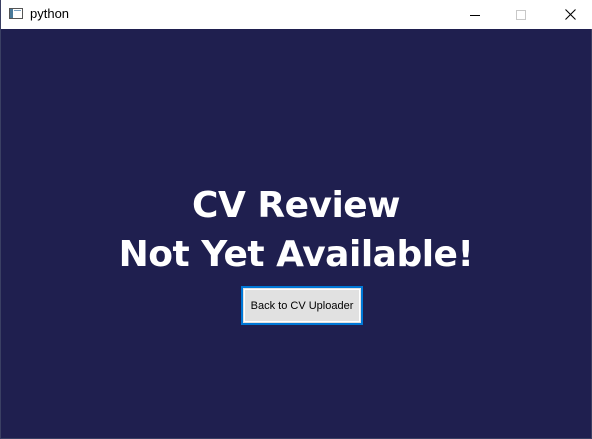 The image size is (592, 439). What do you see at coordinates (296, 254) in the screenshot?
I see `heading-line-2: Not Yet Available!` at bounding box center [296, 254].